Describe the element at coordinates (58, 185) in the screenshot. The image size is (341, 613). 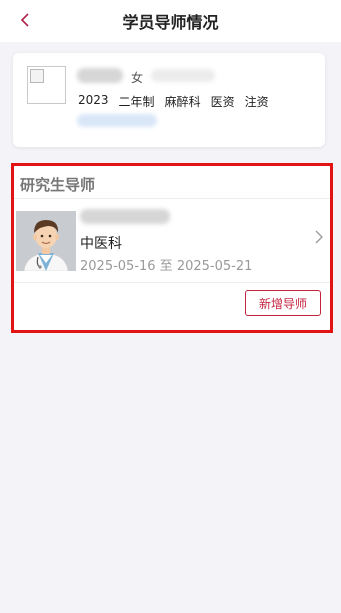
I see `section-title: 研究生导师` at that location.